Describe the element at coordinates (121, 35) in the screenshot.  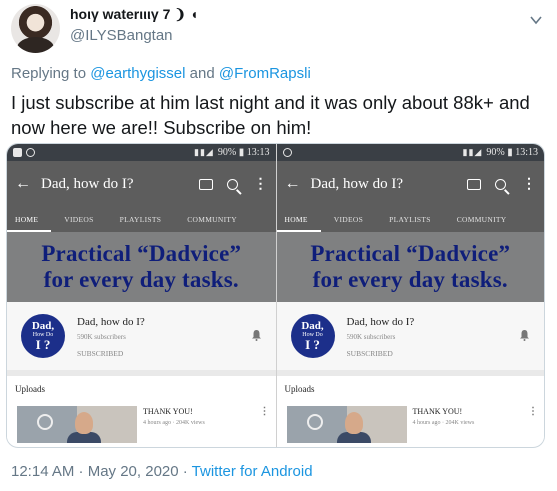
I see `username: @ILYSBangtan` at that location.